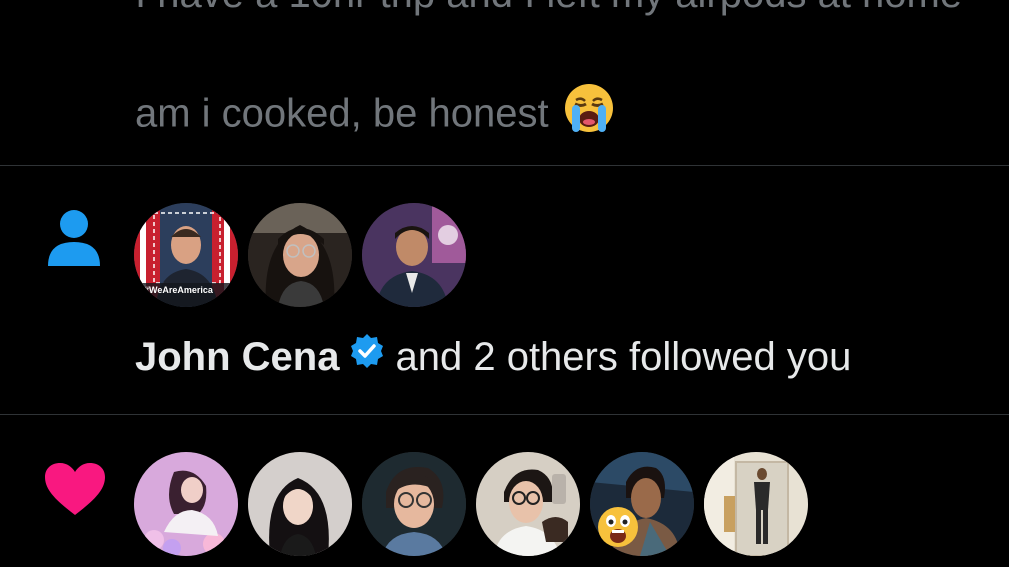 The image size is (1009, 567). I want to click on astonished-face-icon, so click(618, 529).